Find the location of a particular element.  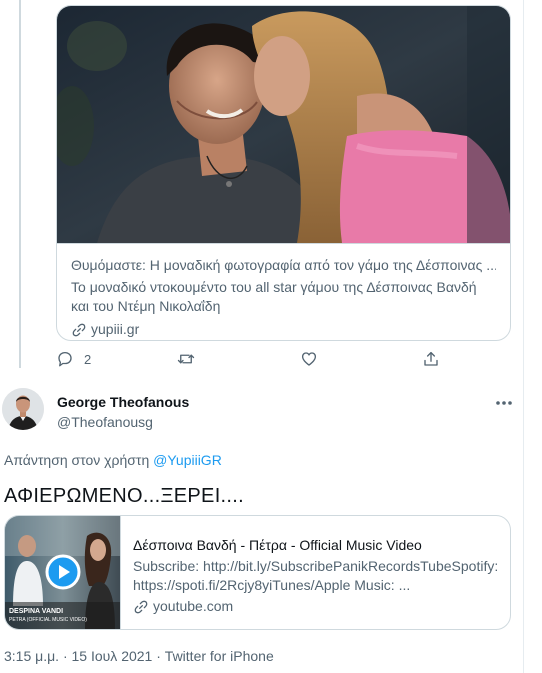

retweet-icon is located at coordinates (186, 359).